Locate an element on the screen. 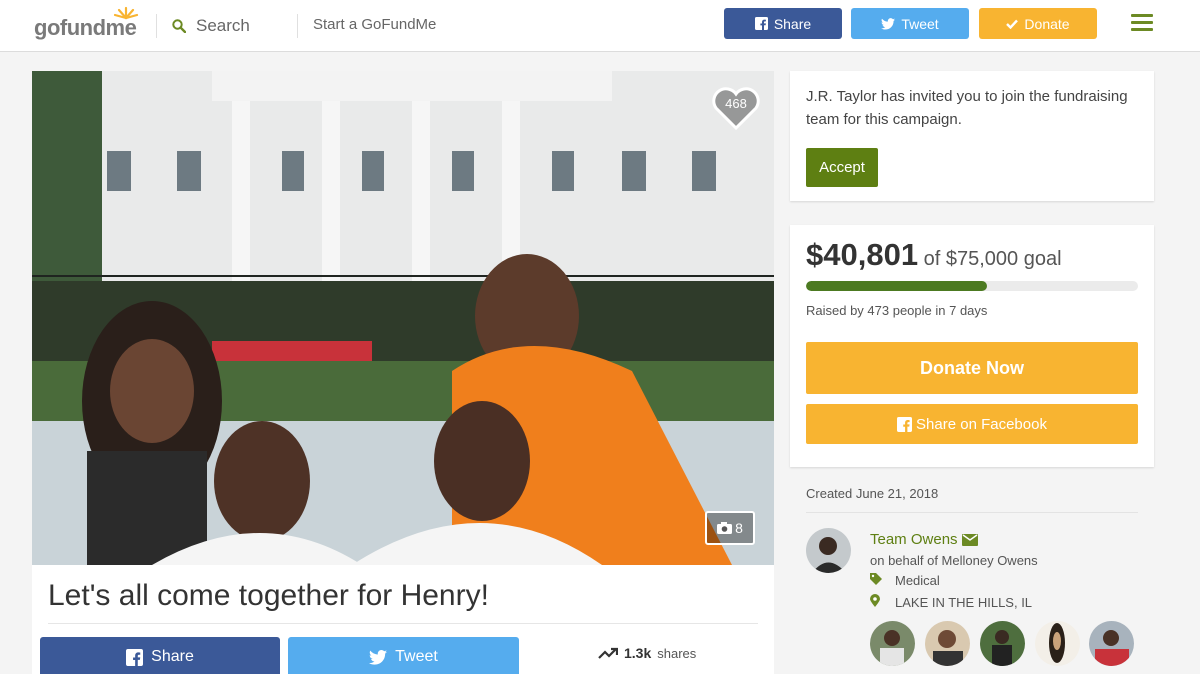 This screenshot has width=1200, height=674. amount-raised: $40,801 of $75,000 goal is located at coordinates (934, 255).